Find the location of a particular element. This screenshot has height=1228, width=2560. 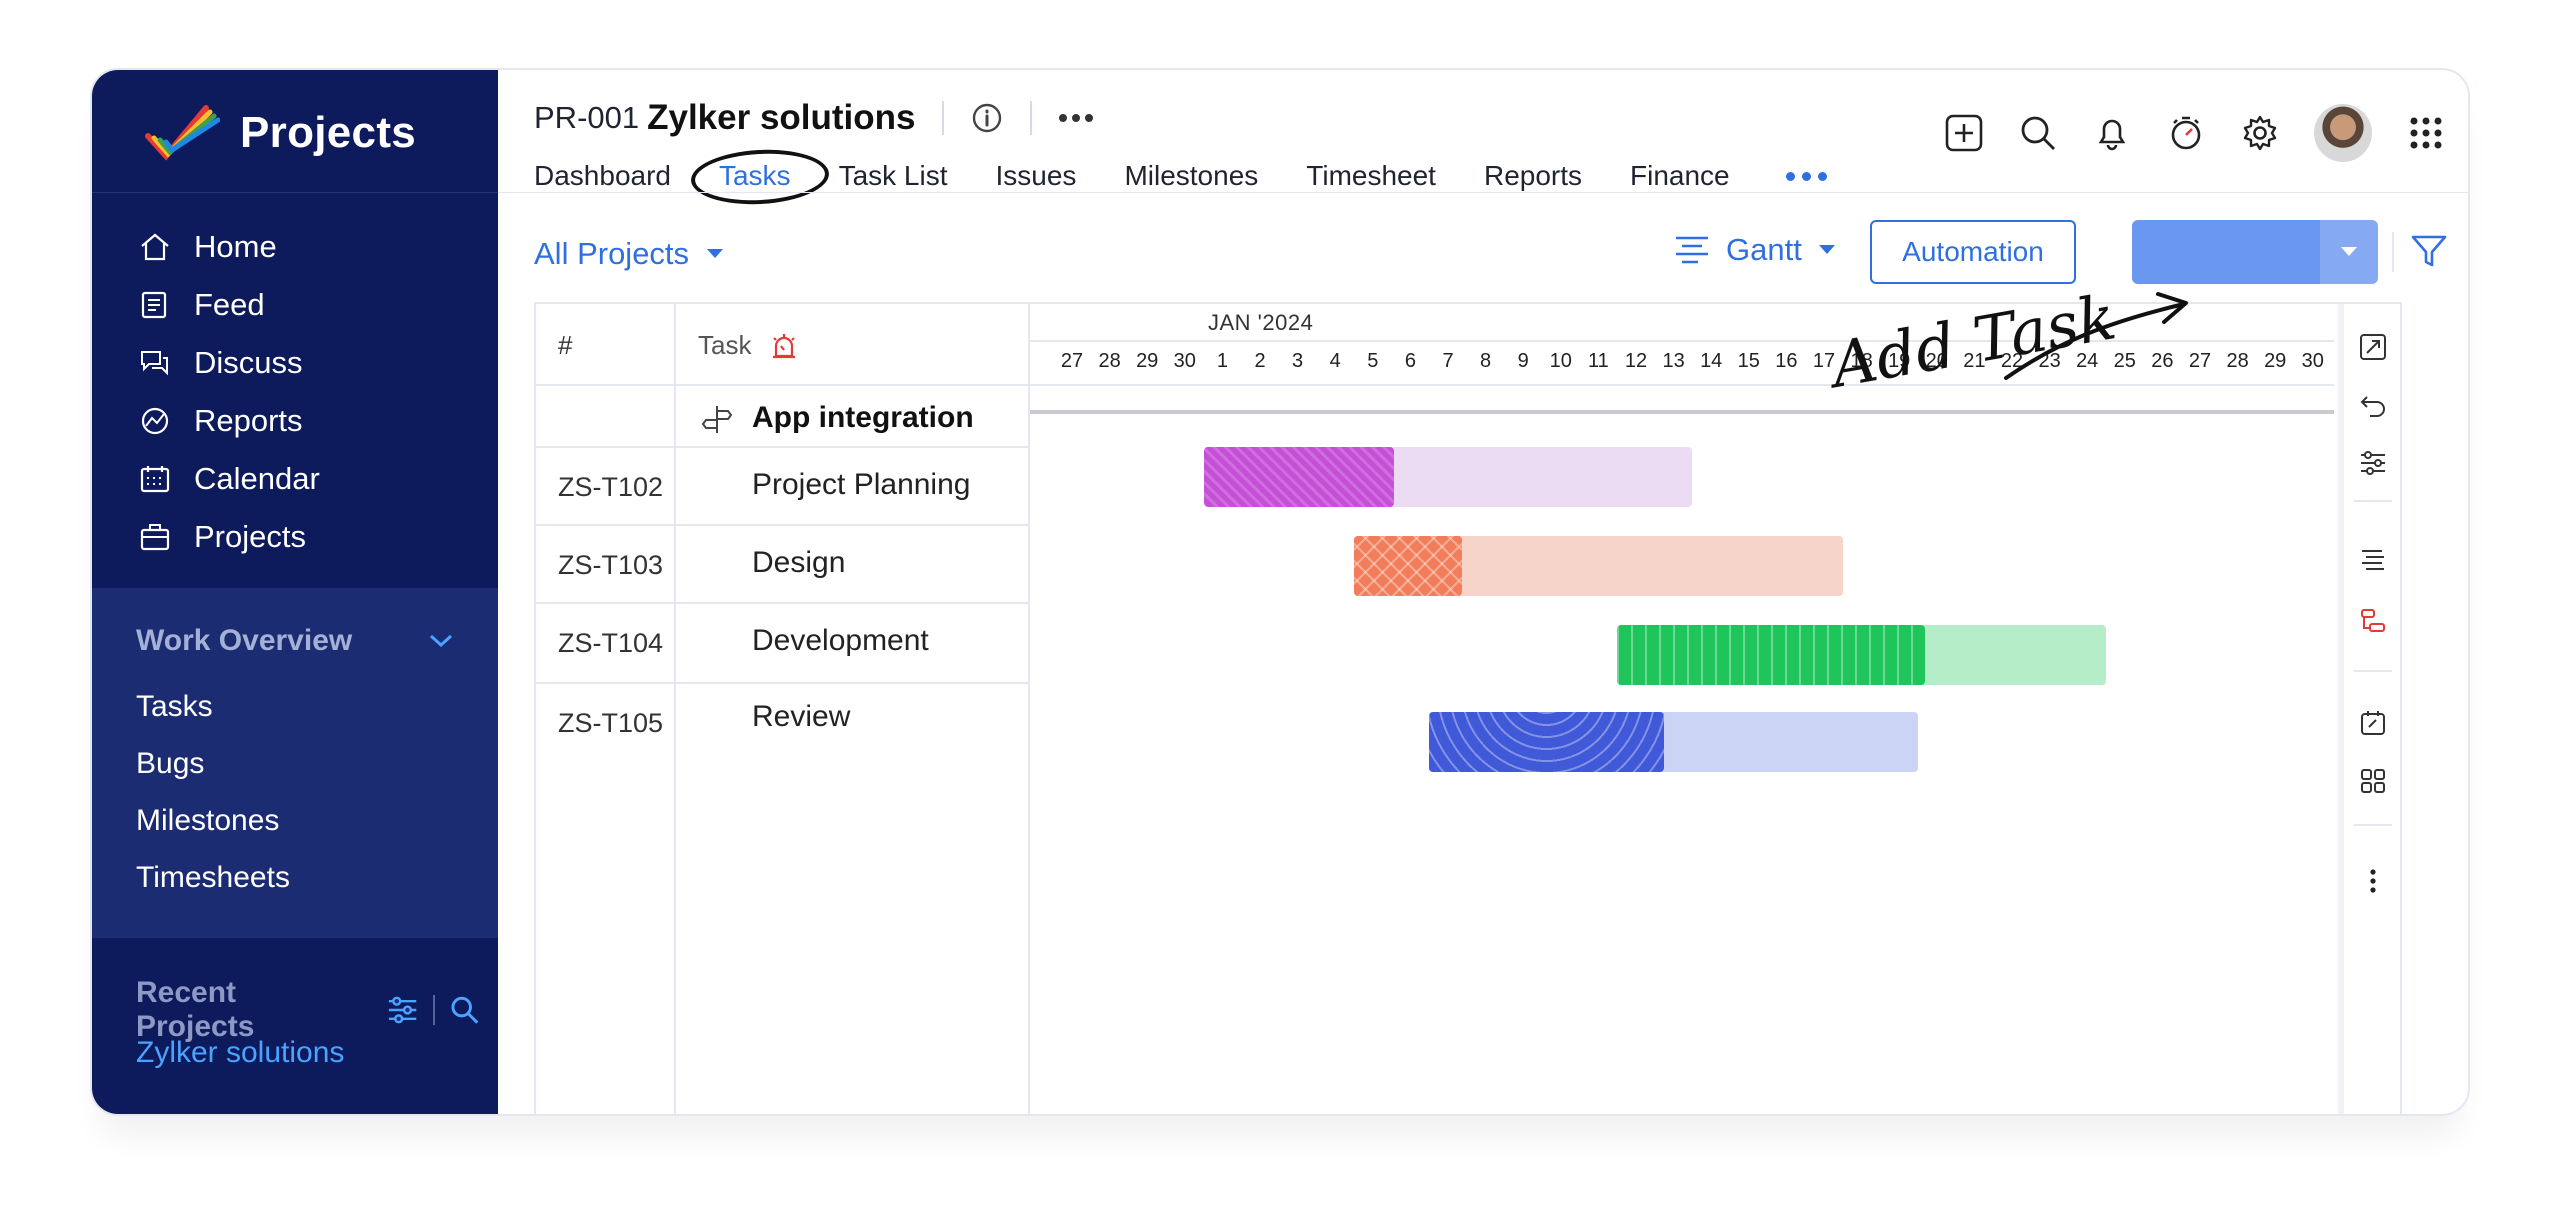

tab-milestones: Milestones is located at coordinates (1191, 176).